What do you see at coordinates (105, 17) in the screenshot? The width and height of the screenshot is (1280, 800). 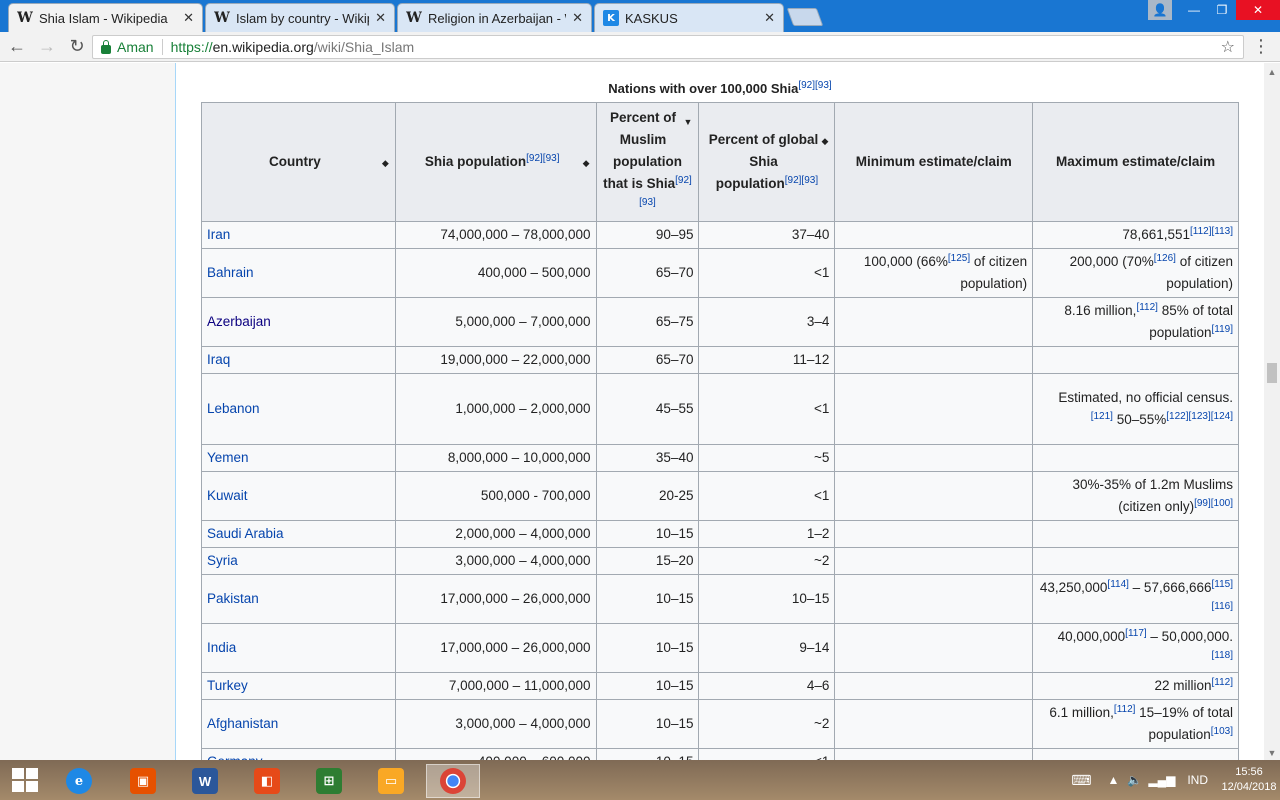 I see `tab-shia-islam: W Shia Islam - Wikipedia ✕` at bounding box center [105, 17].